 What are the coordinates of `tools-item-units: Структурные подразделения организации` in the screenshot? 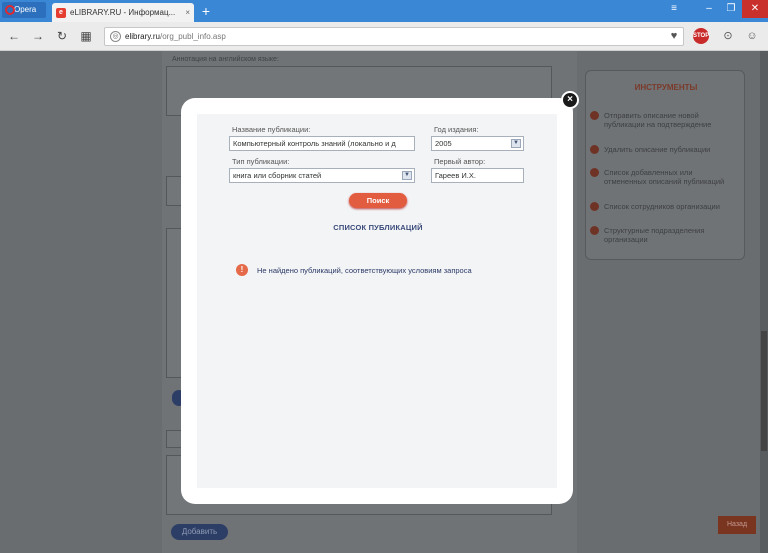 It's located at (662, 235).